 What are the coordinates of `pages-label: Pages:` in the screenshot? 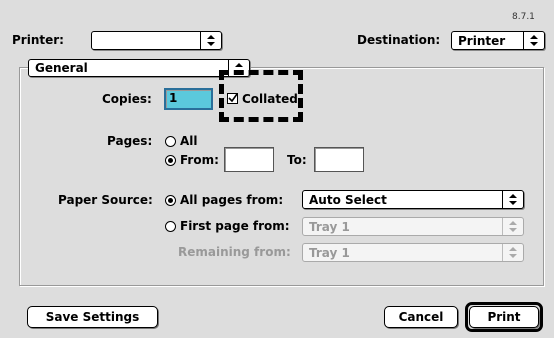 It's located at (130, 141).